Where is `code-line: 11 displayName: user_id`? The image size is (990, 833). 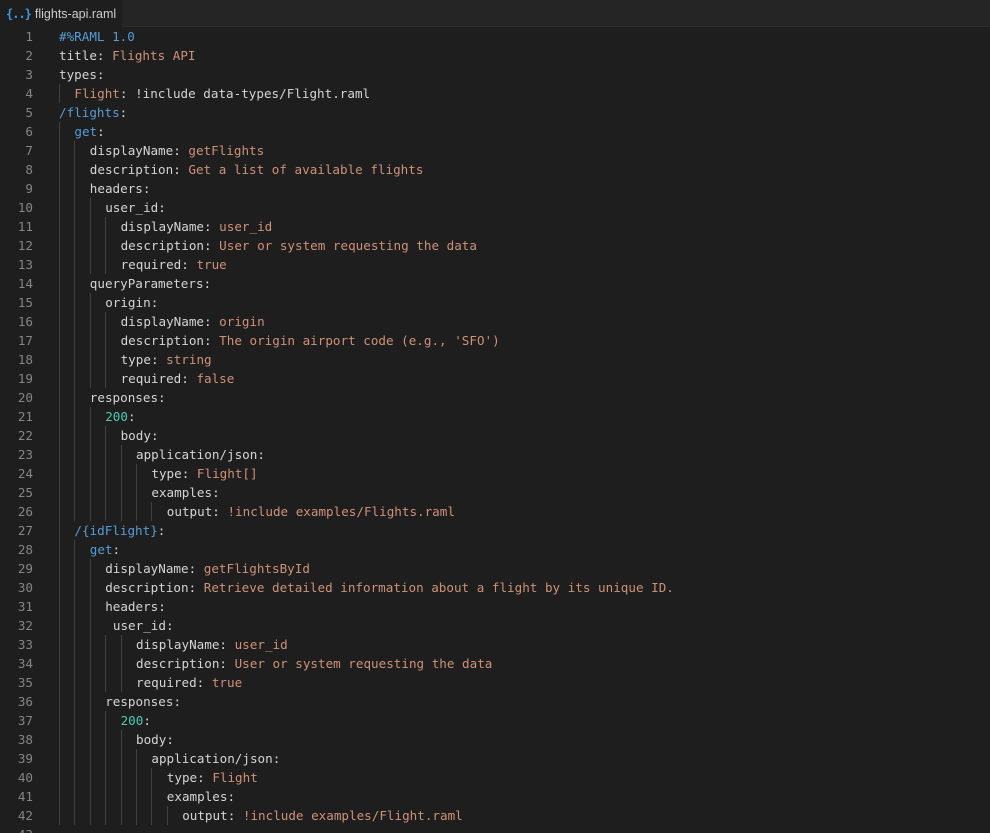
code-line: 11 displayName: user_id is located at coordinates (495, 226).